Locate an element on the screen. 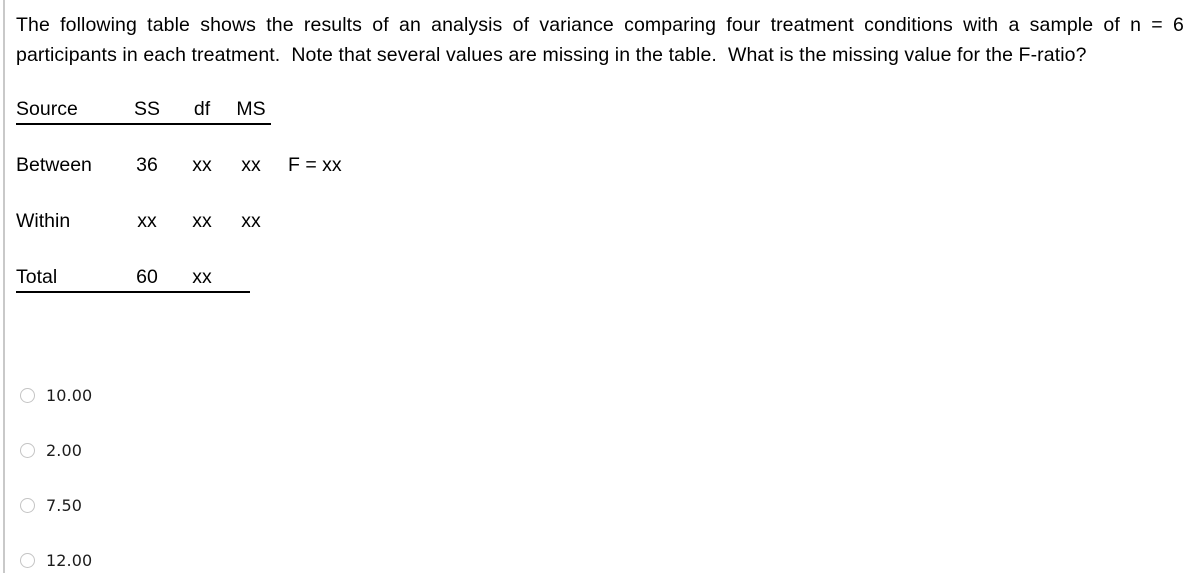 Image resolution: width=1200 pixels, height=588 pixels. row-label-total: Total is located at coordinates (37, 277).